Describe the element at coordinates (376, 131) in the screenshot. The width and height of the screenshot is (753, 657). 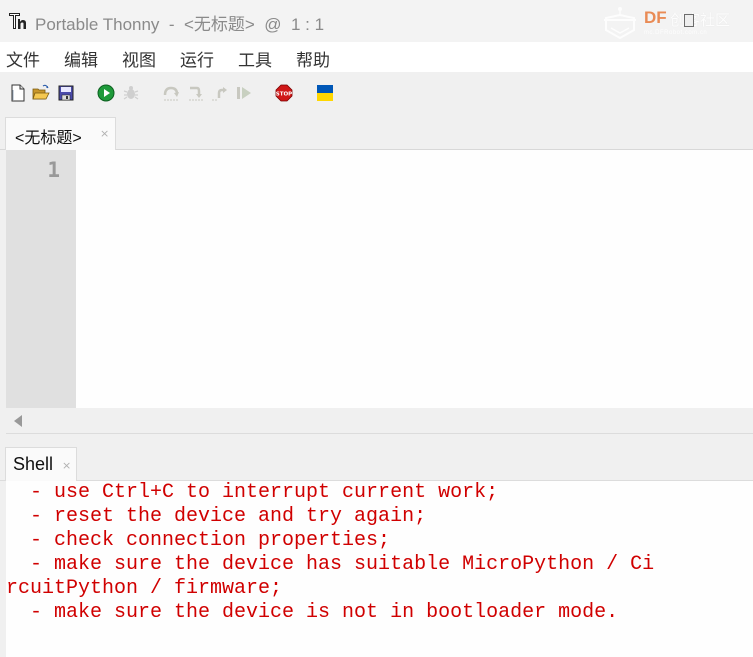
I see `editor-tab-bar: <无标题> ×` at that location.